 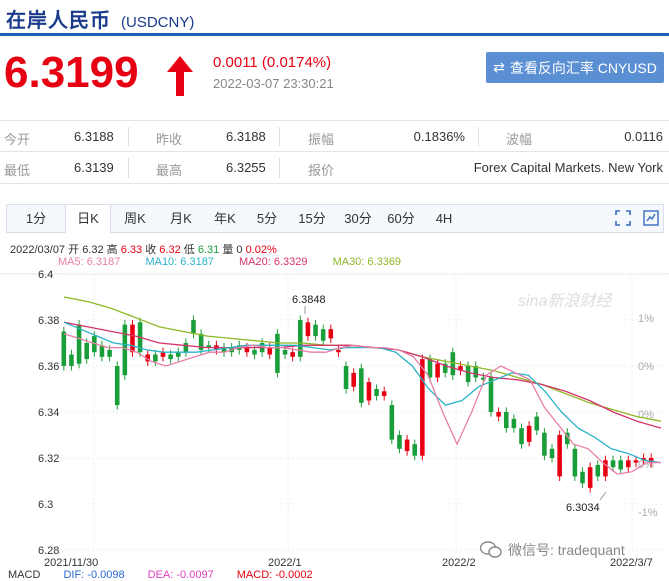 I want to click on open-label: 今开, so click(x=17, y=139).